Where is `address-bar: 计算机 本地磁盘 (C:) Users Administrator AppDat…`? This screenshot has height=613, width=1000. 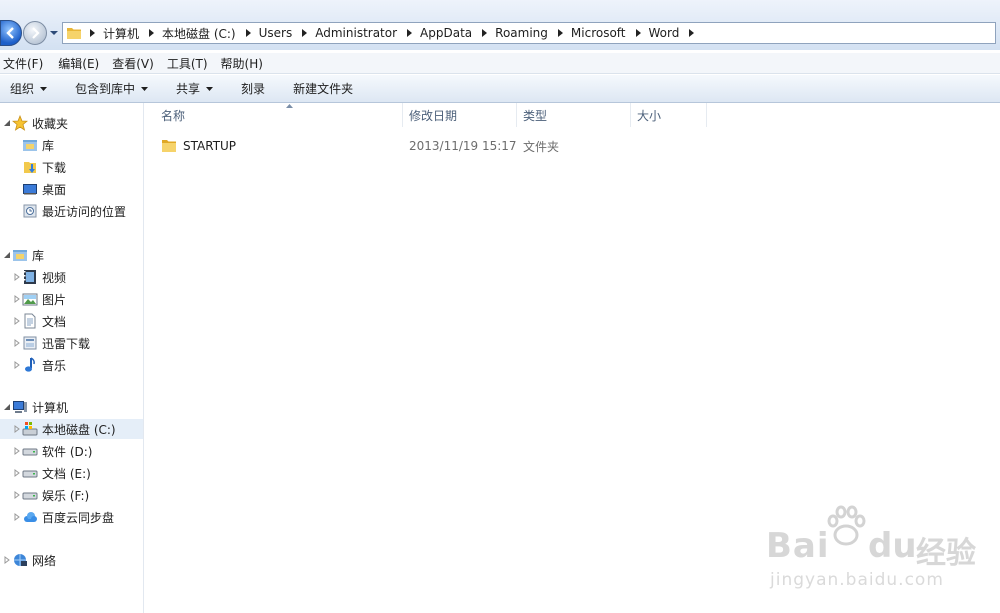 address-bar: 计算机 本地磁盘 (C:) Users Administrator AppDat… is located at coordinates (529, 33).